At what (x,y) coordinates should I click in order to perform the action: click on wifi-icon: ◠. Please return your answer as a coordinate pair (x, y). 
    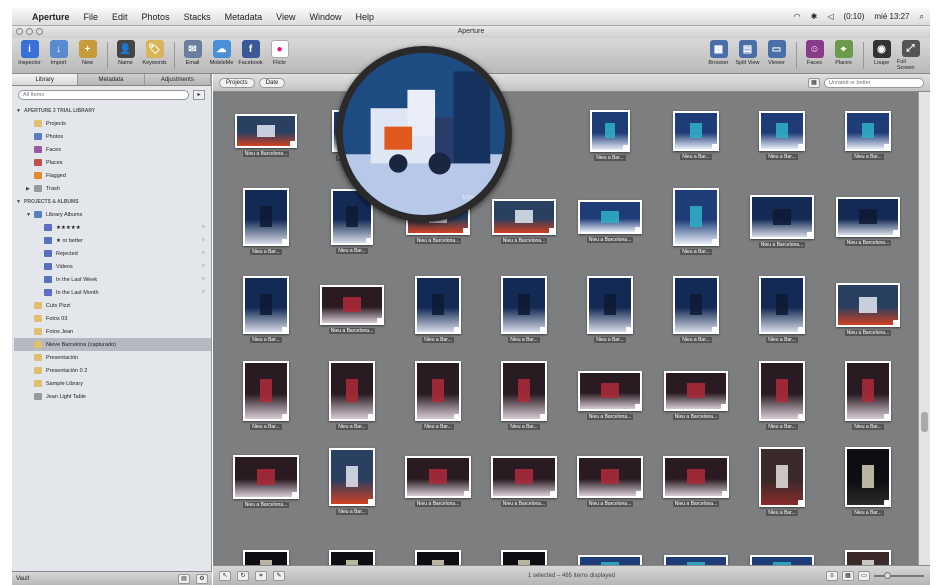
    Looking at the image, I should click on (797, 16).